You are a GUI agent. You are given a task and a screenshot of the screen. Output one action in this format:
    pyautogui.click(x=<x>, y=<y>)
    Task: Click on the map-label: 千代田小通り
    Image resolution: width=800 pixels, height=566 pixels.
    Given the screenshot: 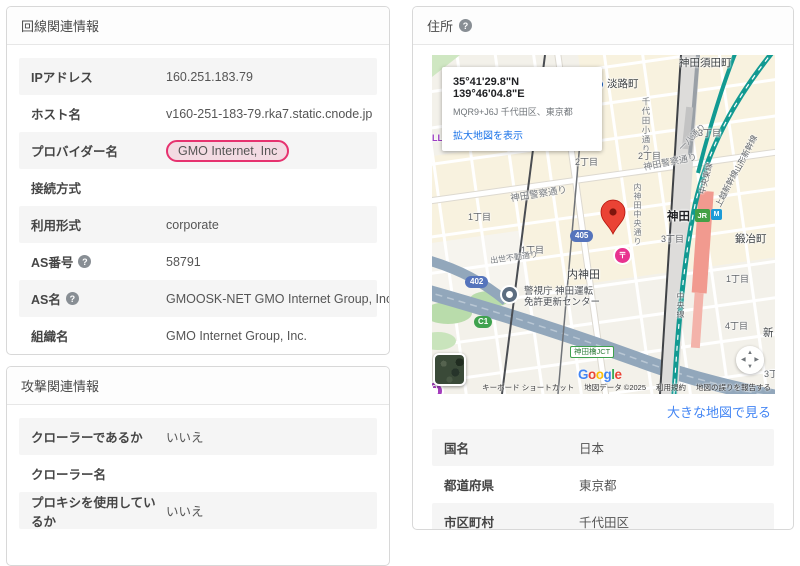 What is the action you would take?
    pyautogui.click(x=646, y=125)
    